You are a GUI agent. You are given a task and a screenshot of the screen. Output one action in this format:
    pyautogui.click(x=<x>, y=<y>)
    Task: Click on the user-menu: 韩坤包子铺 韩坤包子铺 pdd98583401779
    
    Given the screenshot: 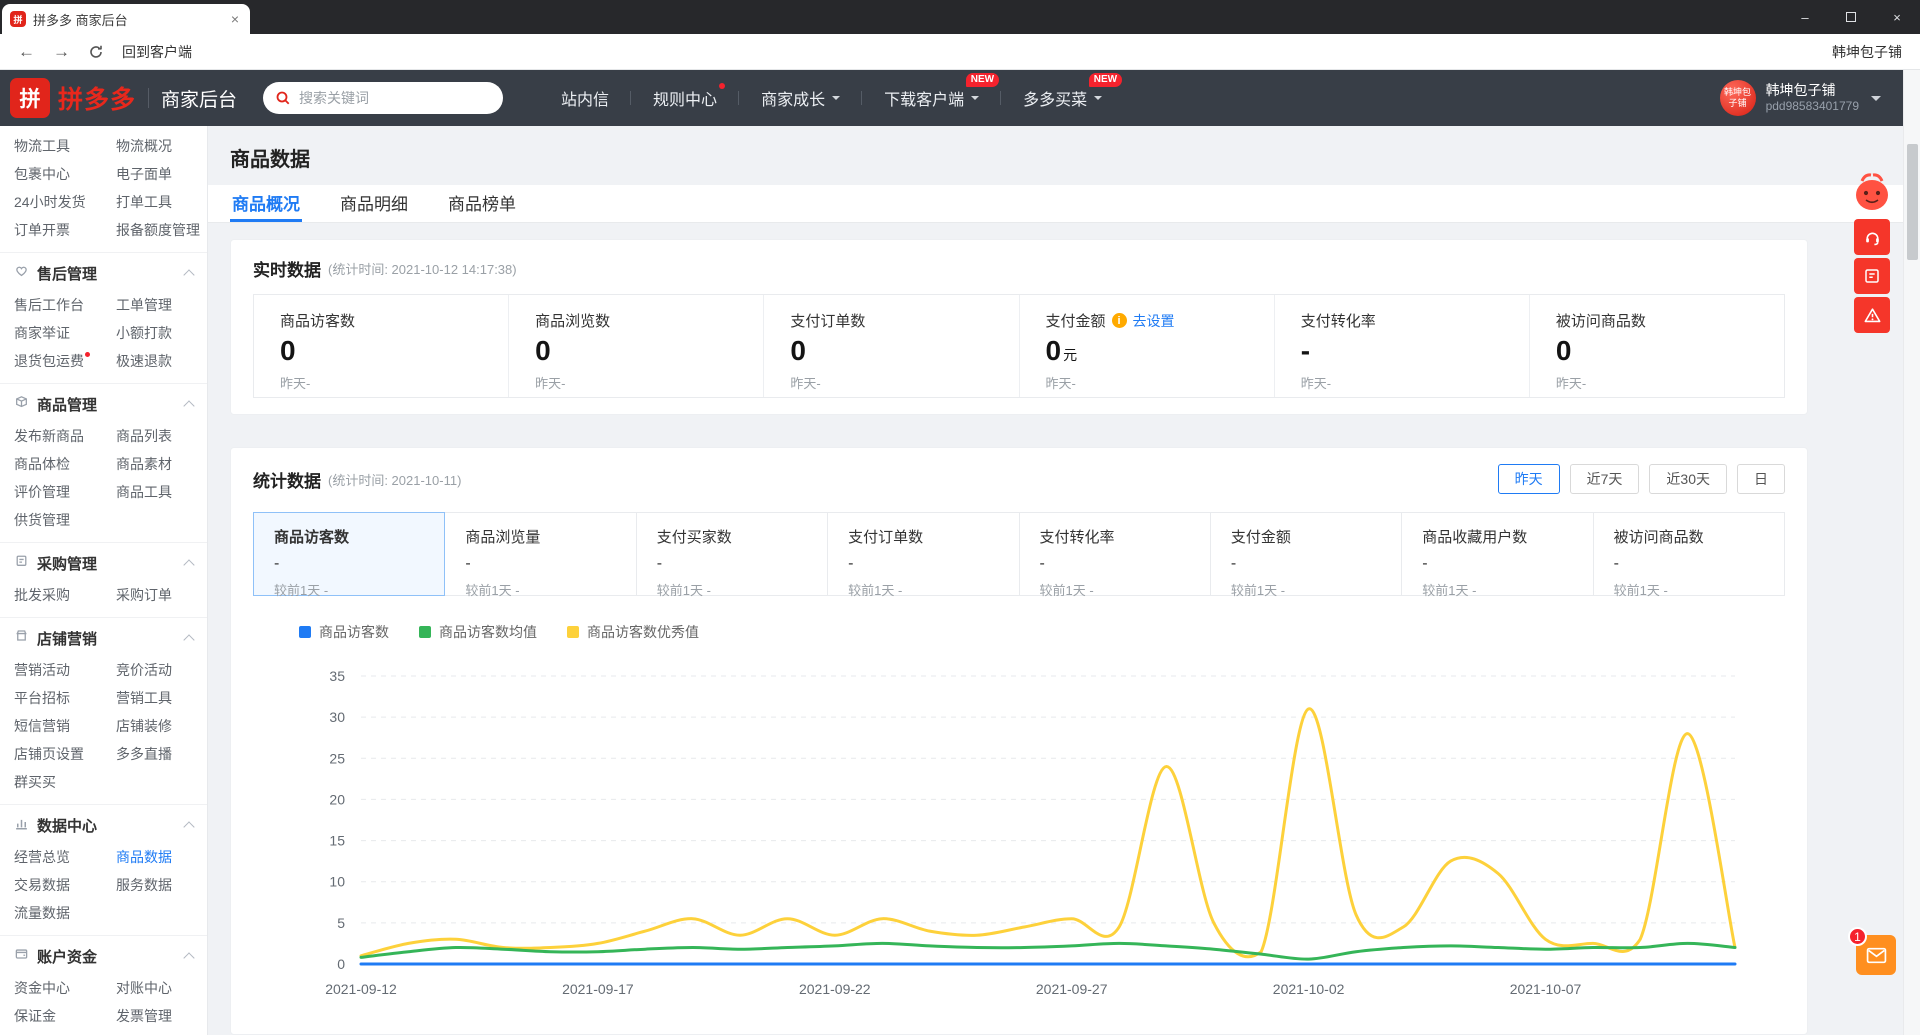 What is the action you would take?
    pyautogui.click(x=1800, y=98)
    